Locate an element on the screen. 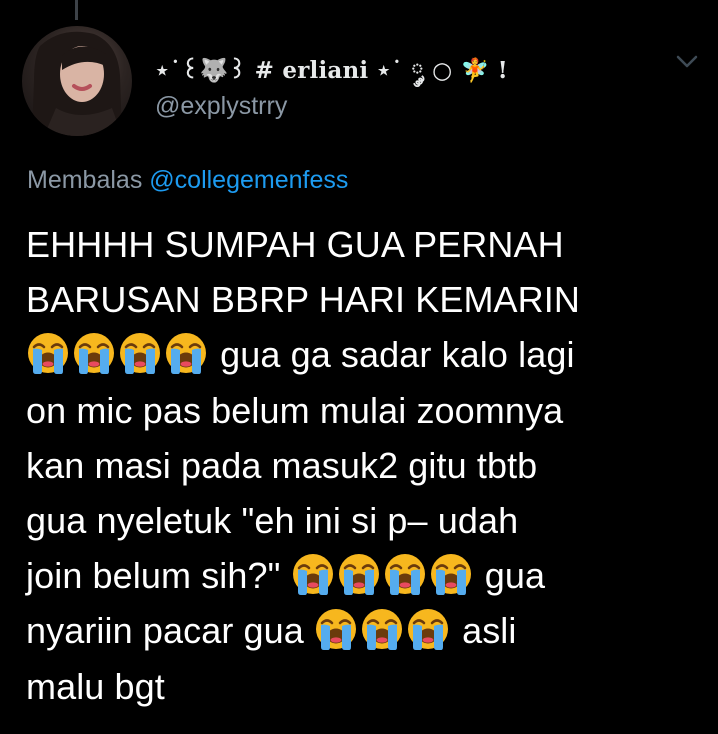  user-handle: @explystrry is located at coordinates (221, 106).